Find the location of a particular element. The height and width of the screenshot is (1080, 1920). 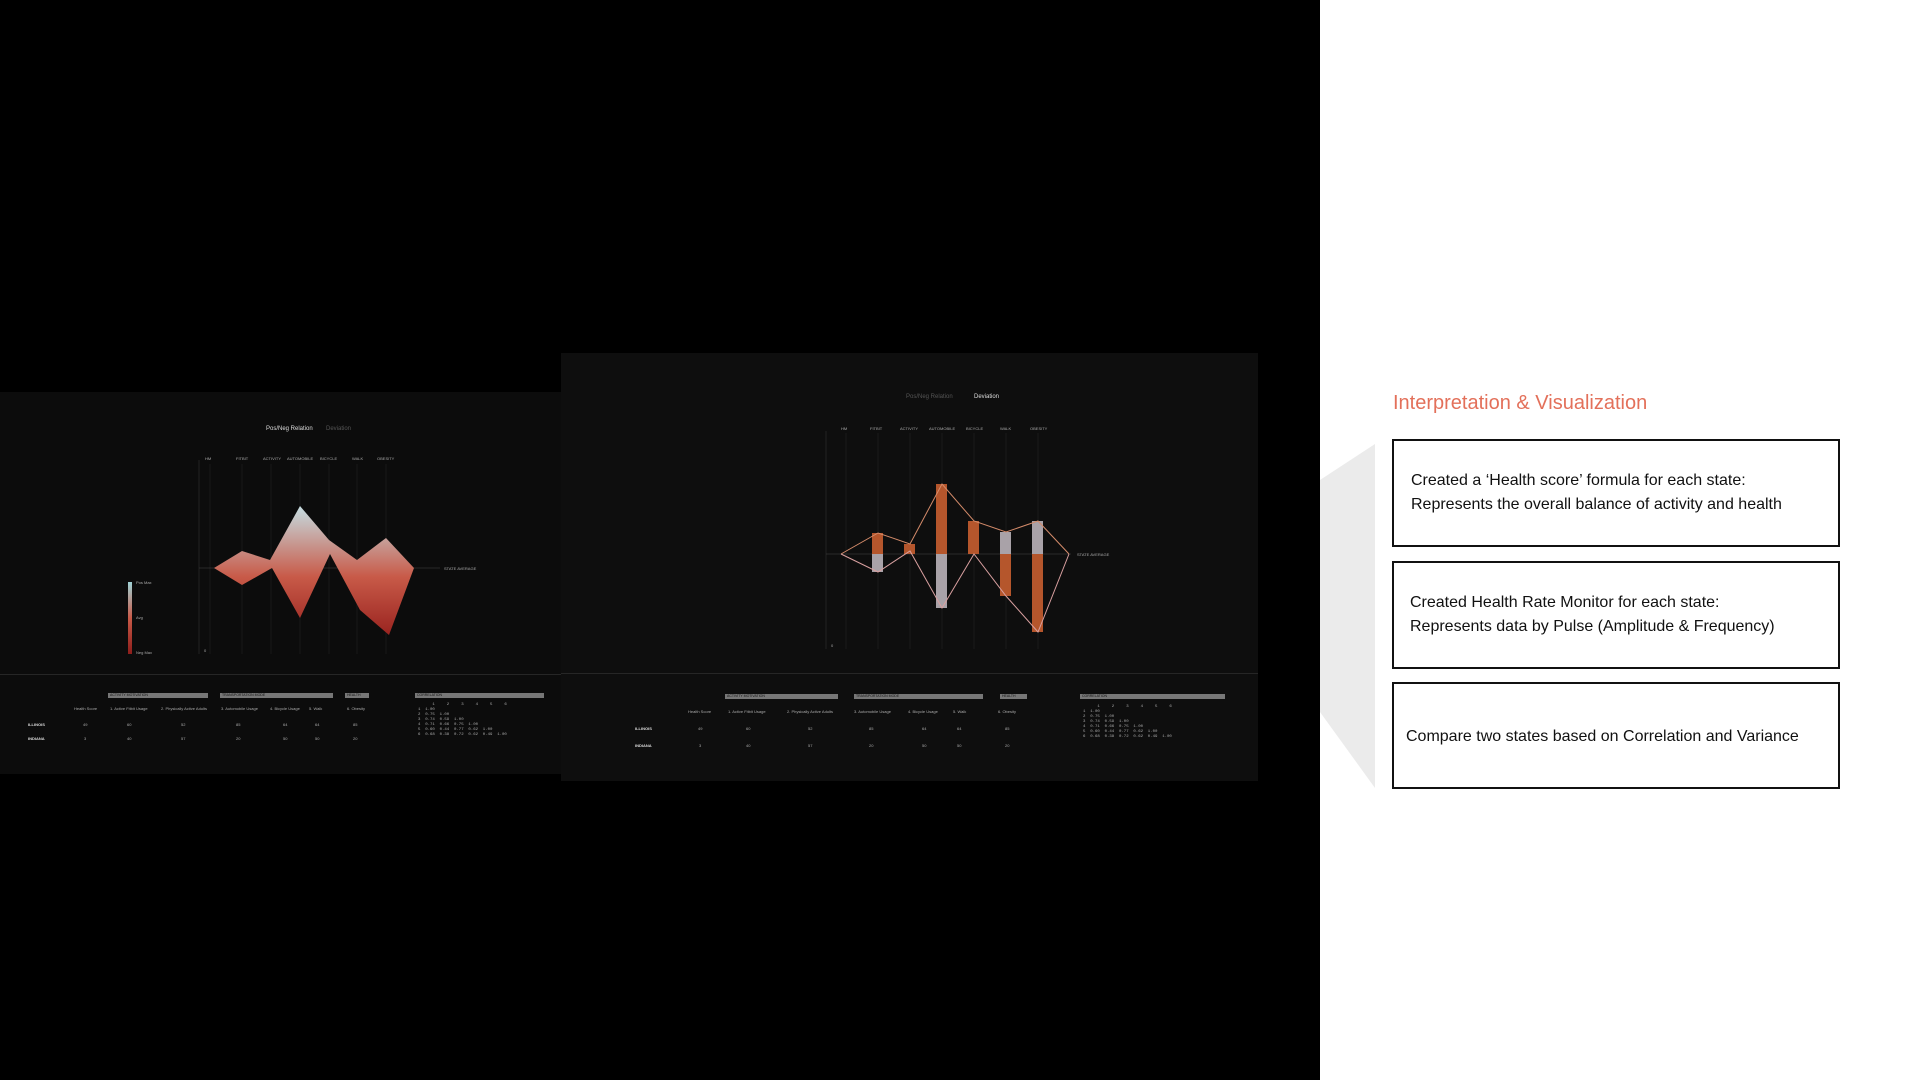

deviation-bars is located at coordinates (957, 558).